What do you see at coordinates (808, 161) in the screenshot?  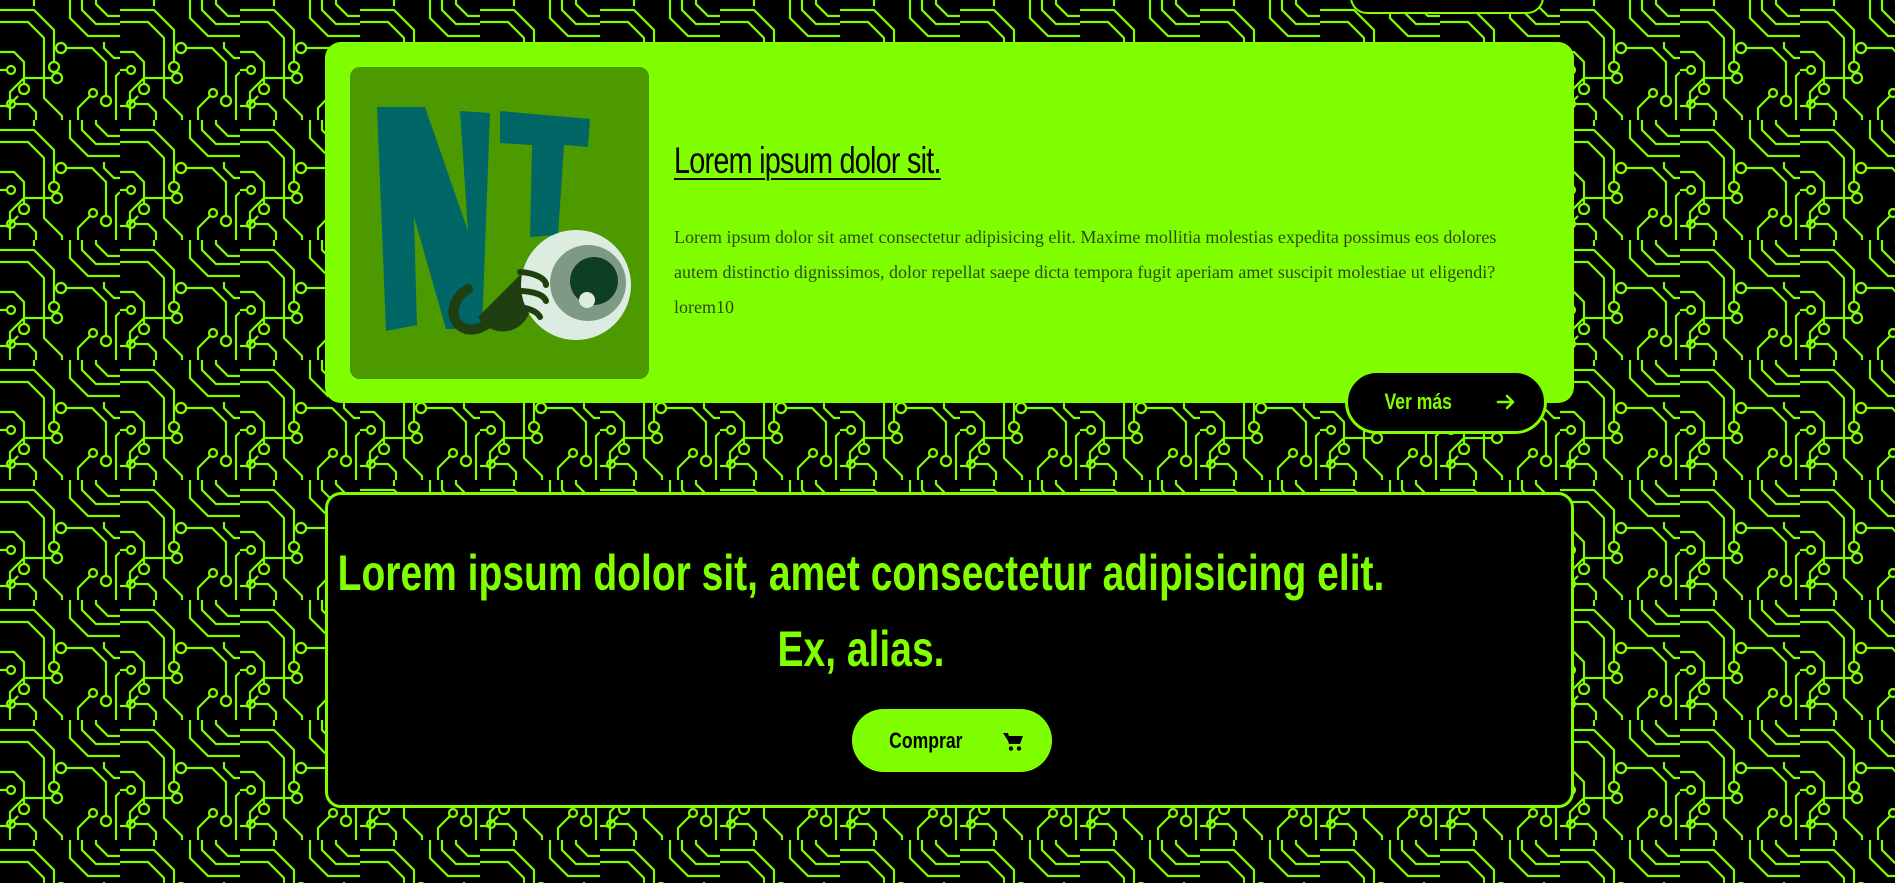 I see `card-title-link: Lorem ipsum dolor sit.` at bounding box center [808, 161].